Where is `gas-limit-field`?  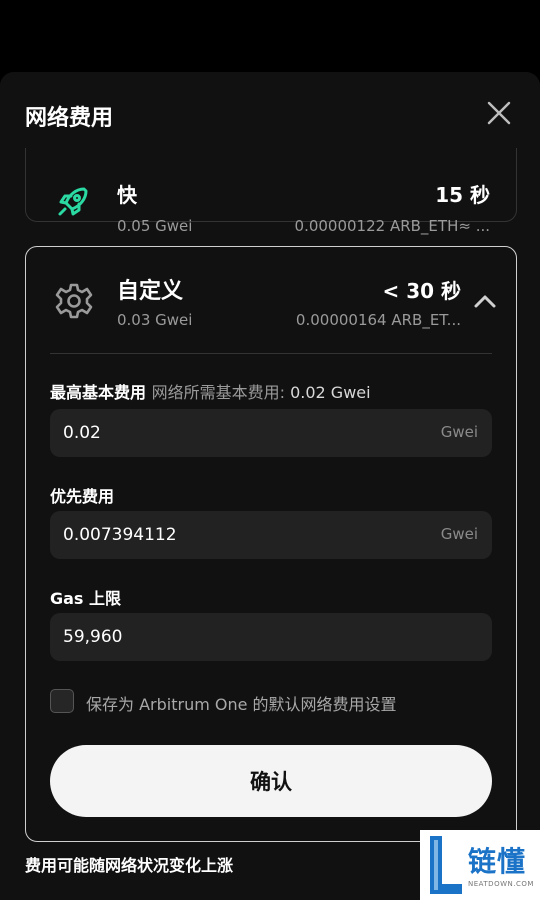 gas-limit-field is located at coordinates (271, 637).